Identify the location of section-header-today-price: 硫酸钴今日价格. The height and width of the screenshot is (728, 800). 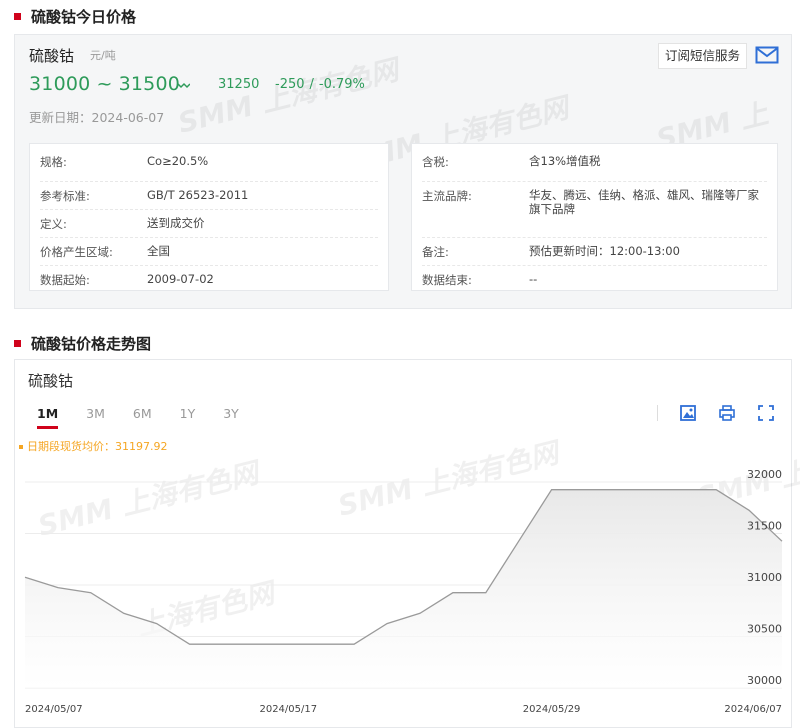
(75, 16).